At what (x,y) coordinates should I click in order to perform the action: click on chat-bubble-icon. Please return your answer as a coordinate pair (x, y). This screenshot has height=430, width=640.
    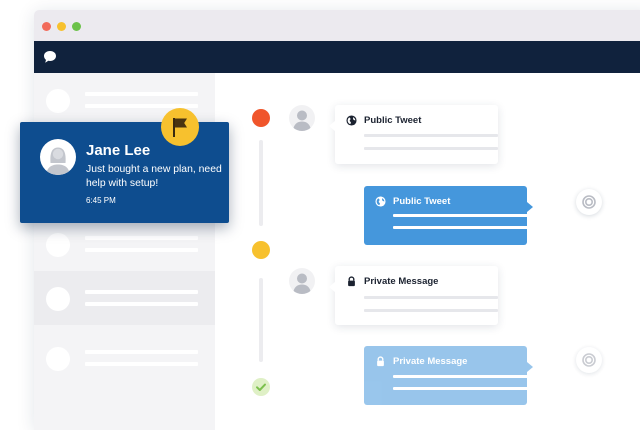
    Looking at the image, I should click on (50, 57).